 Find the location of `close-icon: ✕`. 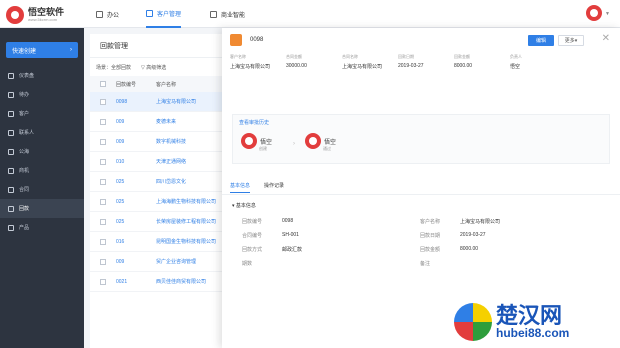

close-icon: ✕ is located at coordinates (606, 38).